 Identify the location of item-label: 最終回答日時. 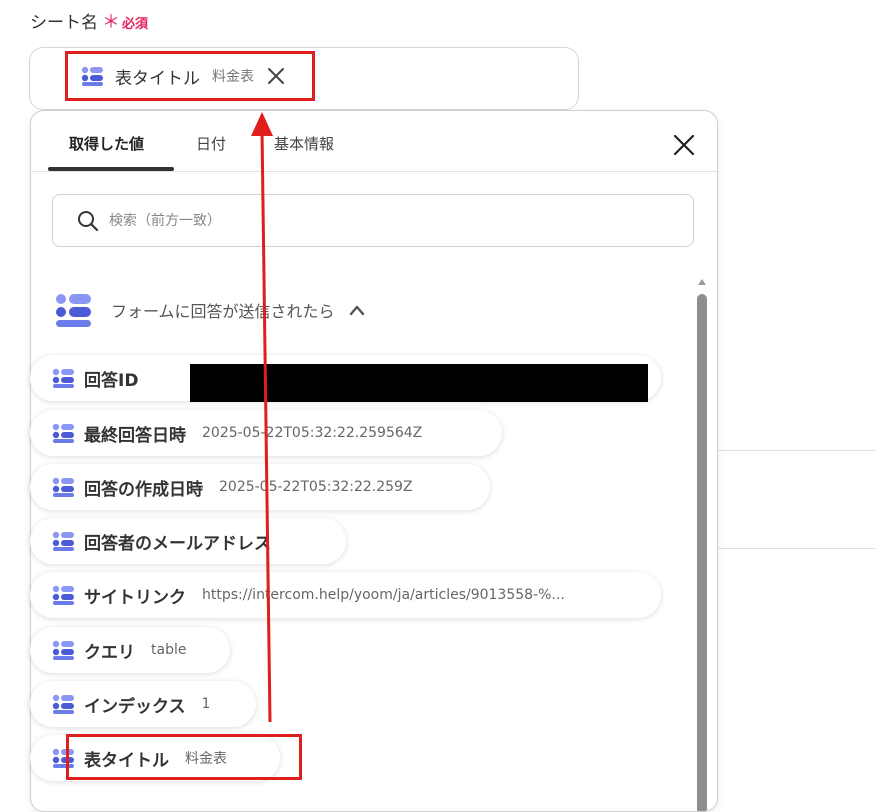
(135, 435).